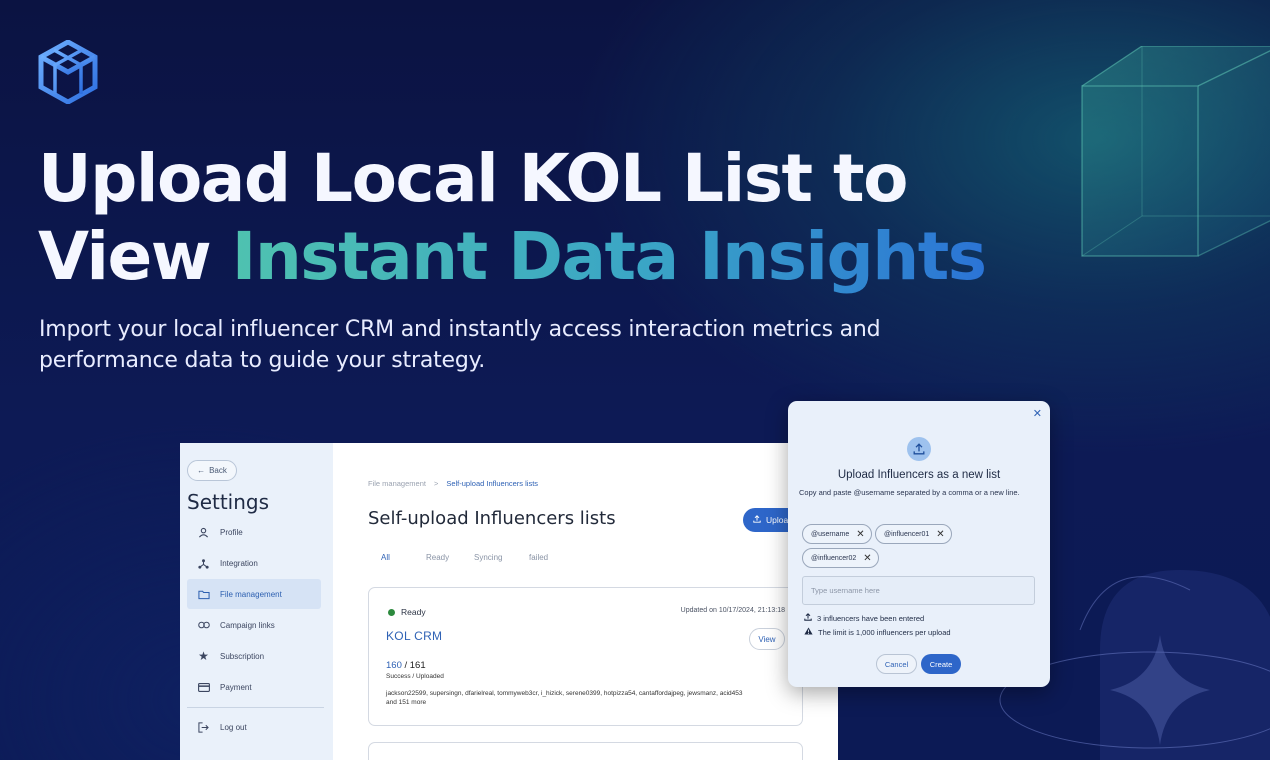 Image resolution: width=1270 pixels, height=760 pixels. I want to click on sidebar-item-integration: Integration, so click(254, 563).